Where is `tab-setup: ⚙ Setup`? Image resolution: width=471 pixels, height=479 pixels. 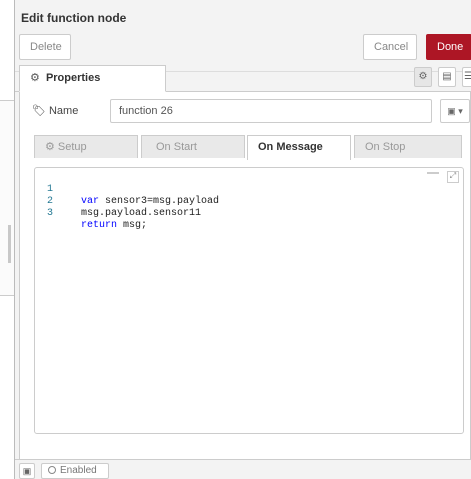 tab-setup: ⚙ Setup is located at coordinates (86, 146).